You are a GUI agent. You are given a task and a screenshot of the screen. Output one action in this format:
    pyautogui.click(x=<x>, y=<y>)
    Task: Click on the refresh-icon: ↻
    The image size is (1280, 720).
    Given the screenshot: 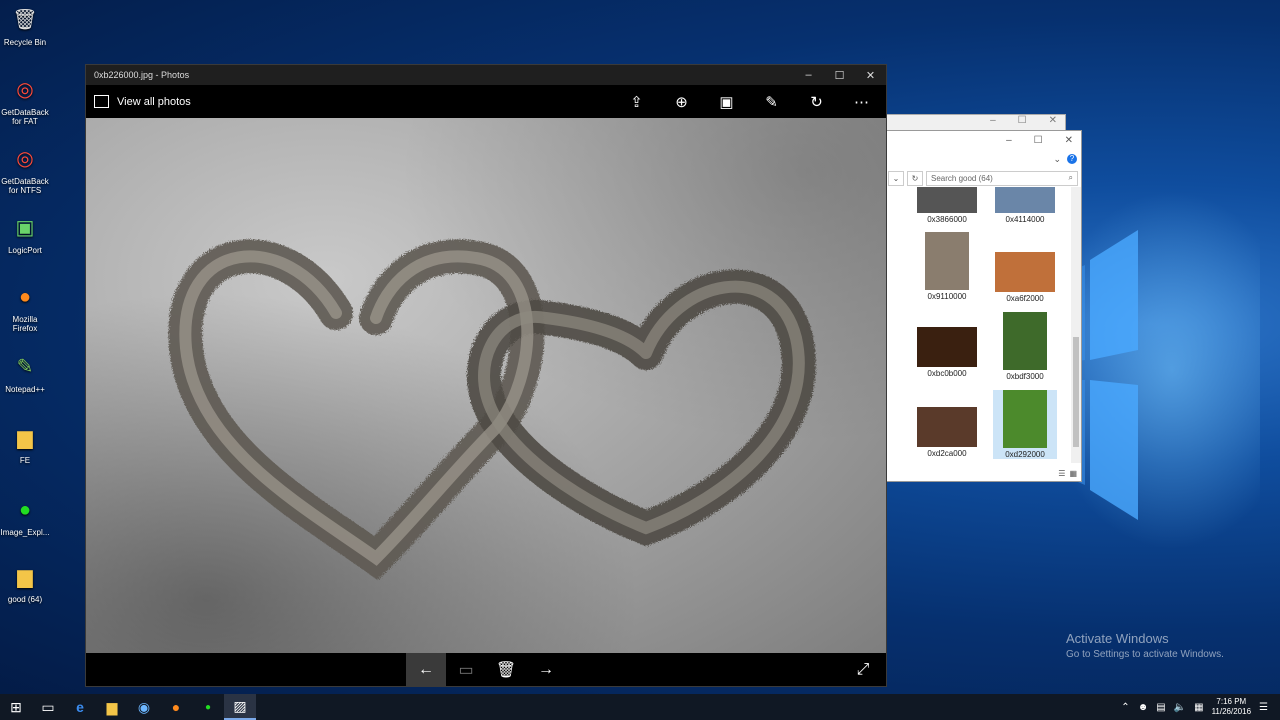 What is the action you would take?
    pyautogui.click(x=915, y=178)
    